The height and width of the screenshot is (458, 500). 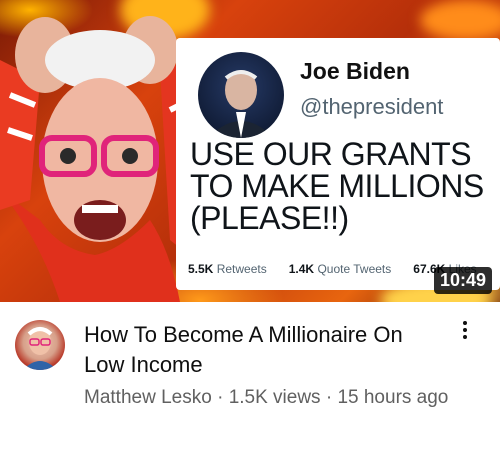 I want to click on view-count: 1.5K views, so click(x=274, y=397).